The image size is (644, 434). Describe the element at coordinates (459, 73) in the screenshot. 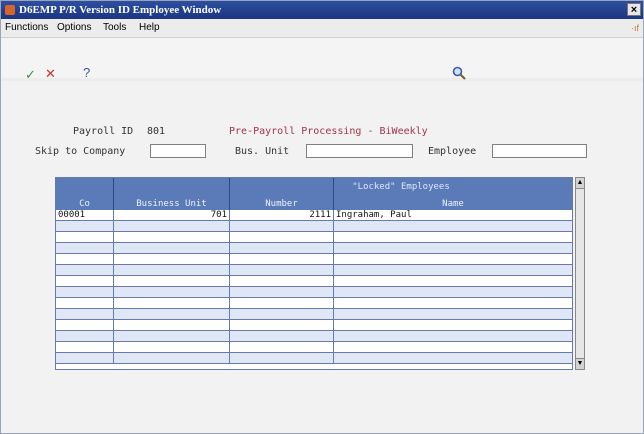

I see `search-icon` at that location.